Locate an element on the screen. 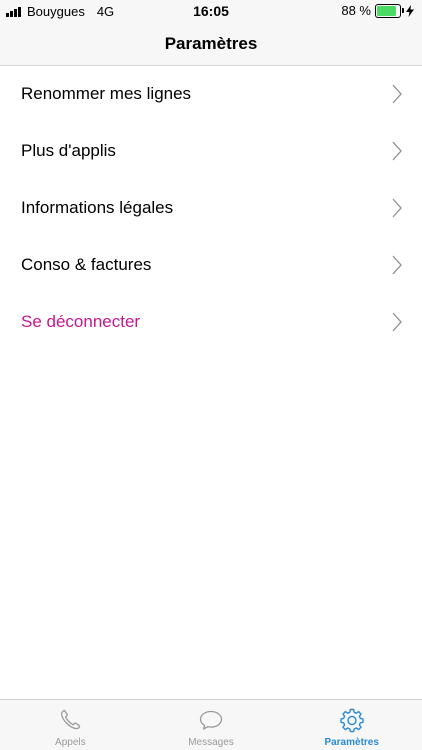 Image resolution: width=422 pixels, height=750 pixels. settings-item-label: Plus d'applis is located at coordinates (68, 150).